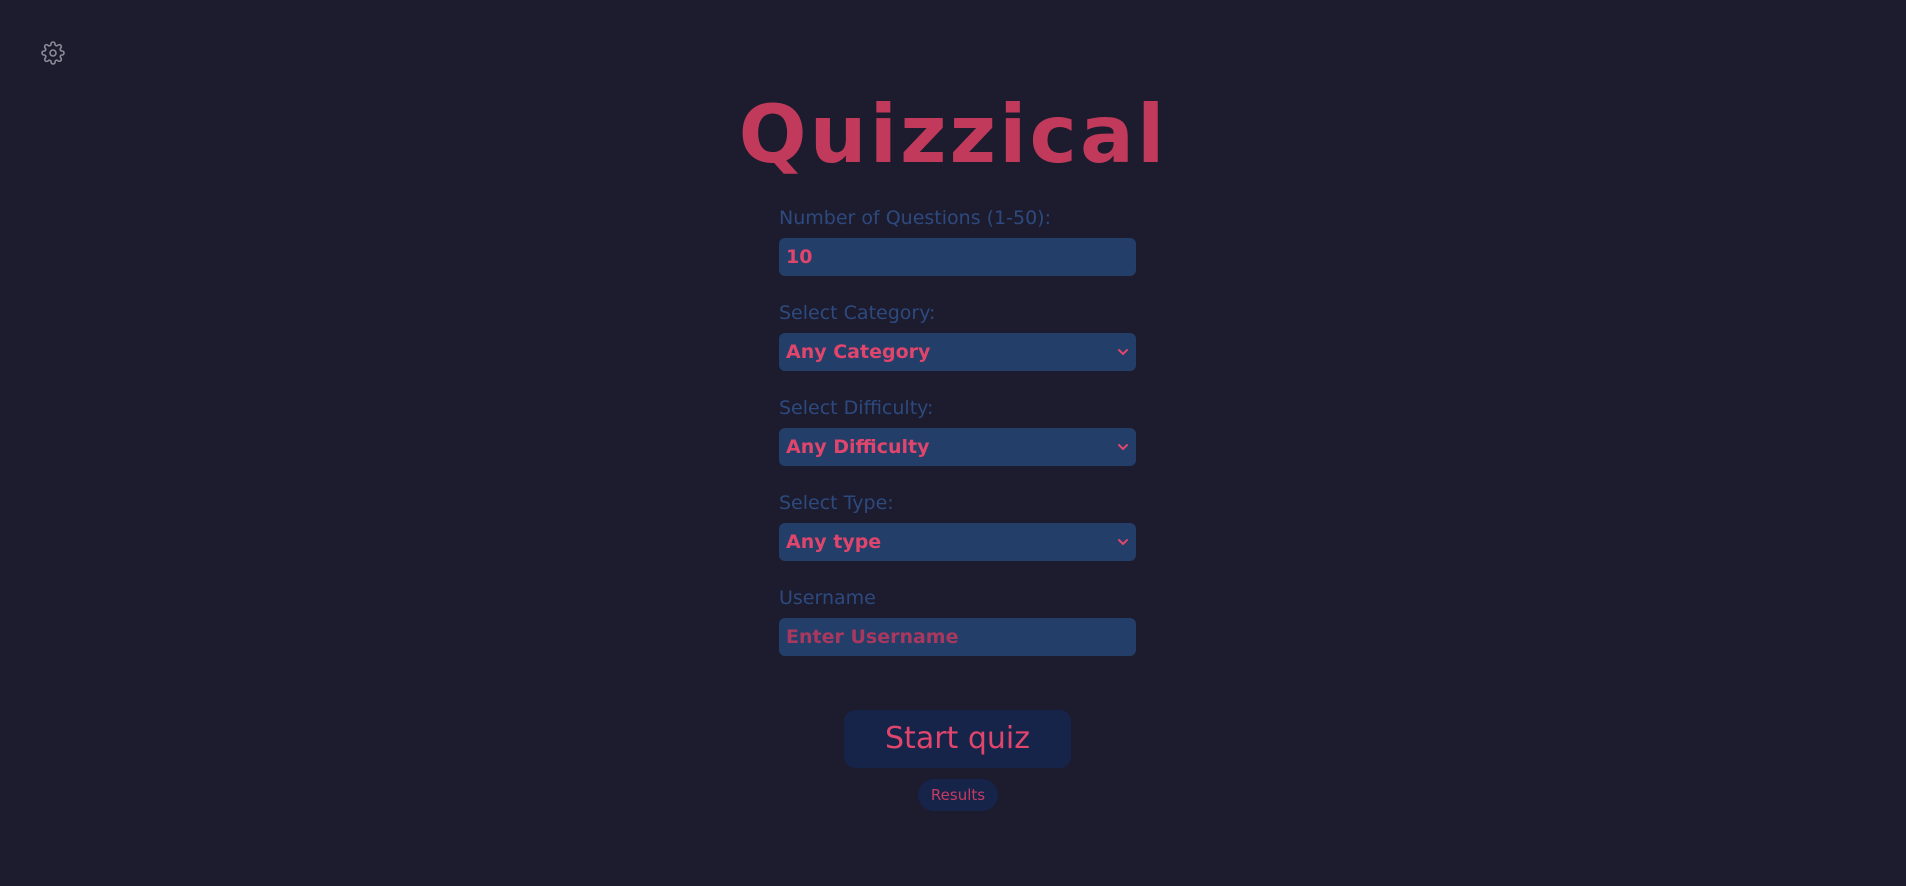 This screenshot has height=886, width=1906. What do you see at coordinates (957, 739) in the screenshot?
I see `start-quiz-button: Start quiz` at bounding box center [957, 739].